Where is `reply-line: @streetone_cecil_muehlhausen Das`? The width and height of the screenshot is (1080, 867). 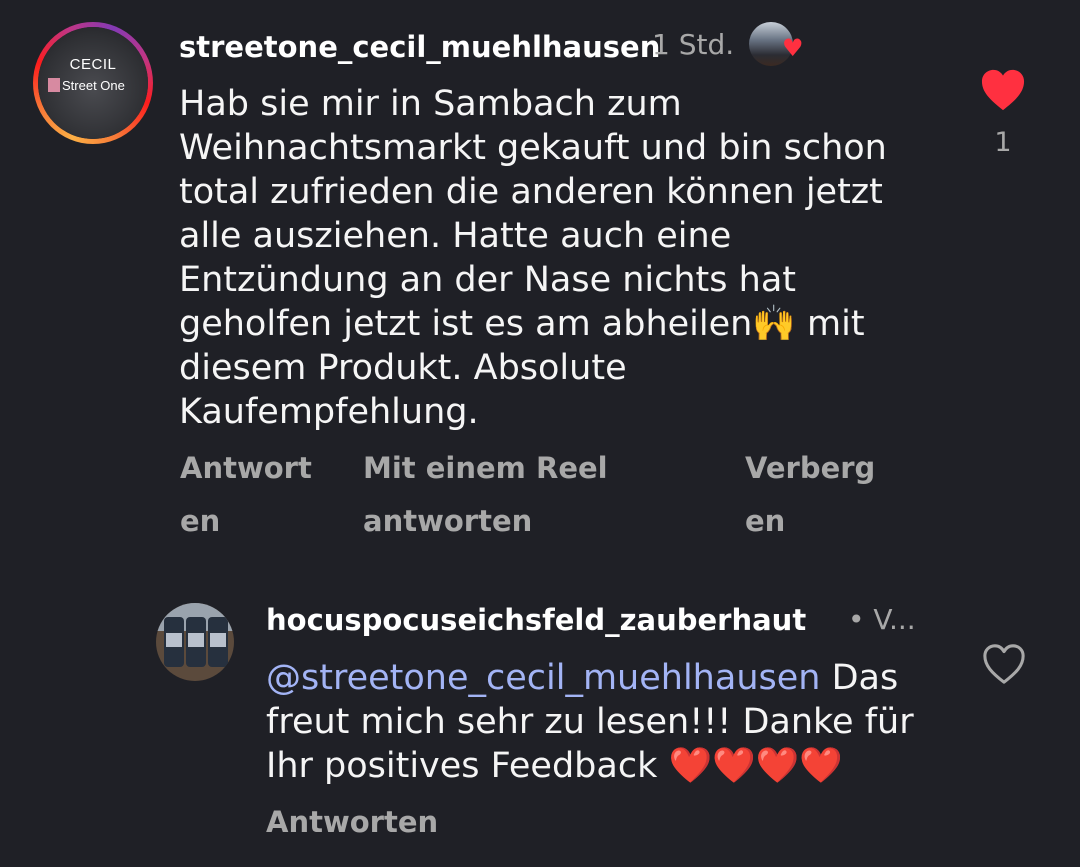
reply-line: @streetone_cecil_muehlhausen Das is located at coordinates (606, 678).